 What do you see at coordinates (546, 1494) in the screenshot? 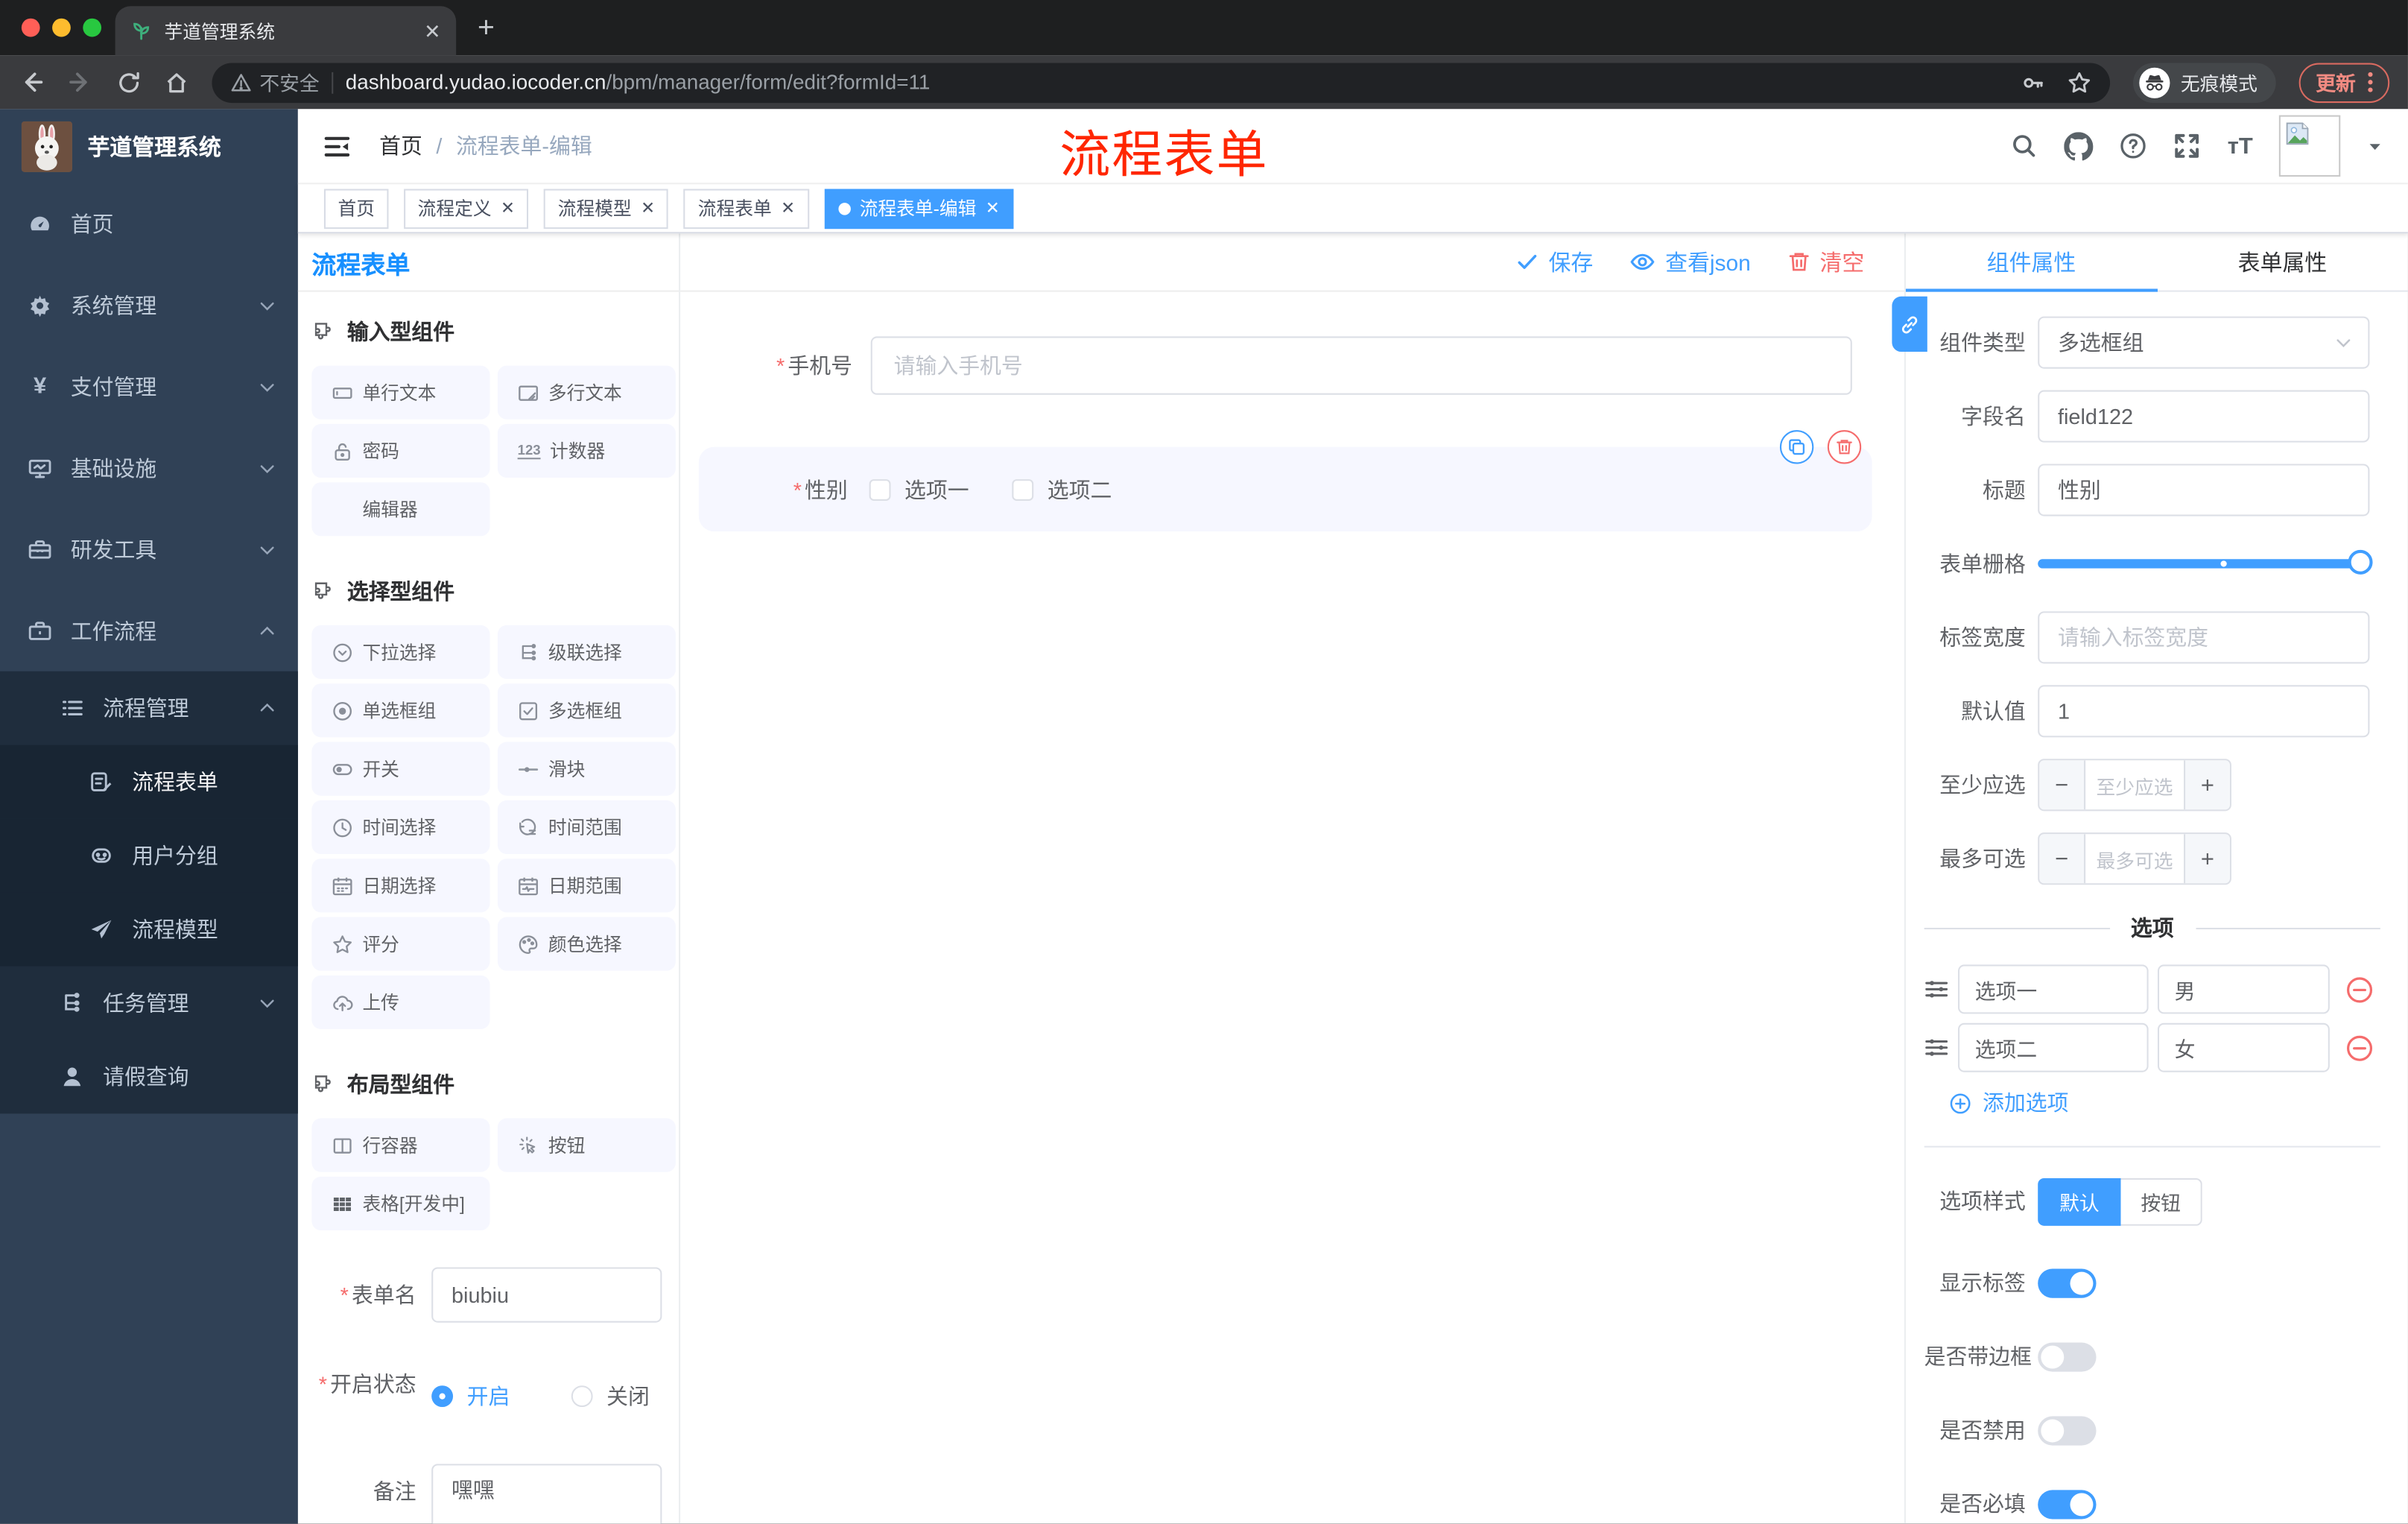
I see `form-remark-textarea: 嘿嘿` at bounding box center [546, 1494].